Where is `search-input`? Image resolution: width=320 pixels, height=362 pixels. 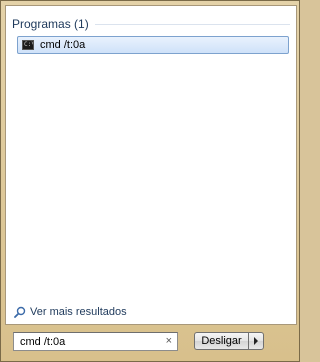 search-input is located at coordinates (87, 341).